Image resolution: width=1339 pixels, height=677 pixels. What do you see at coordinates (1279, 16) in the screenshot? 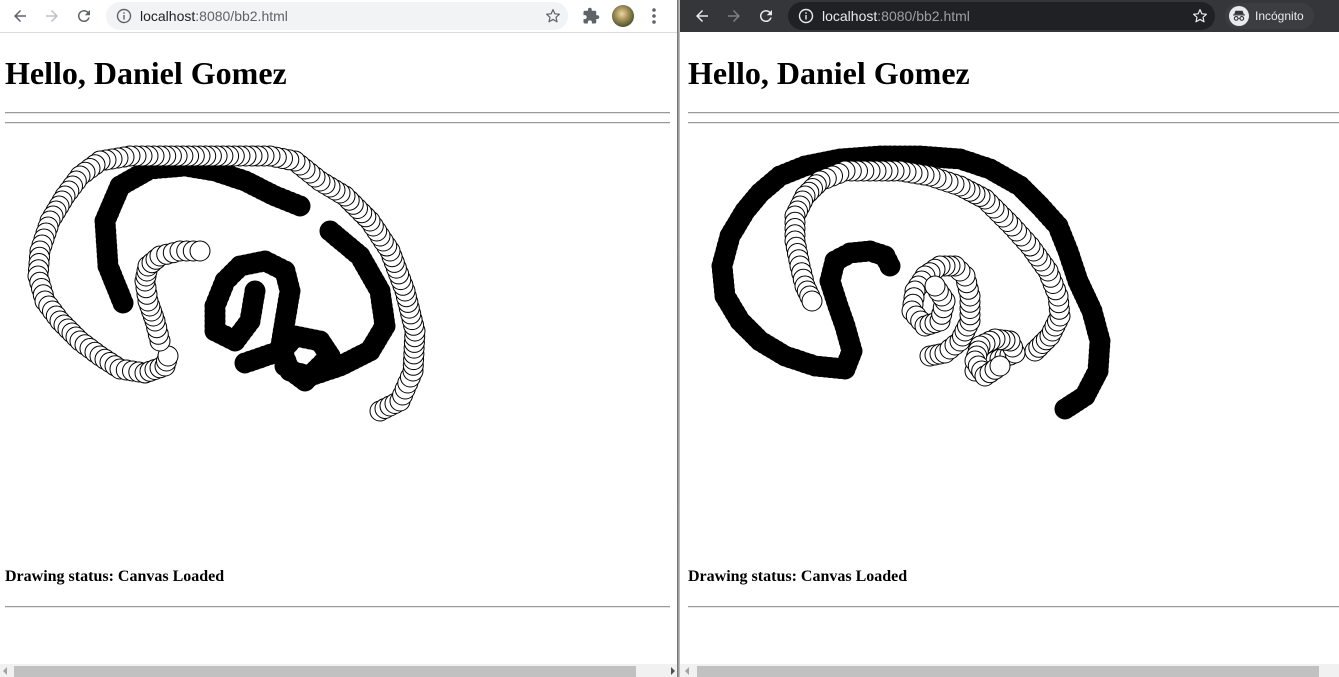
I see `incognito-label: Incógnito` at bounding box center [1279, 16].